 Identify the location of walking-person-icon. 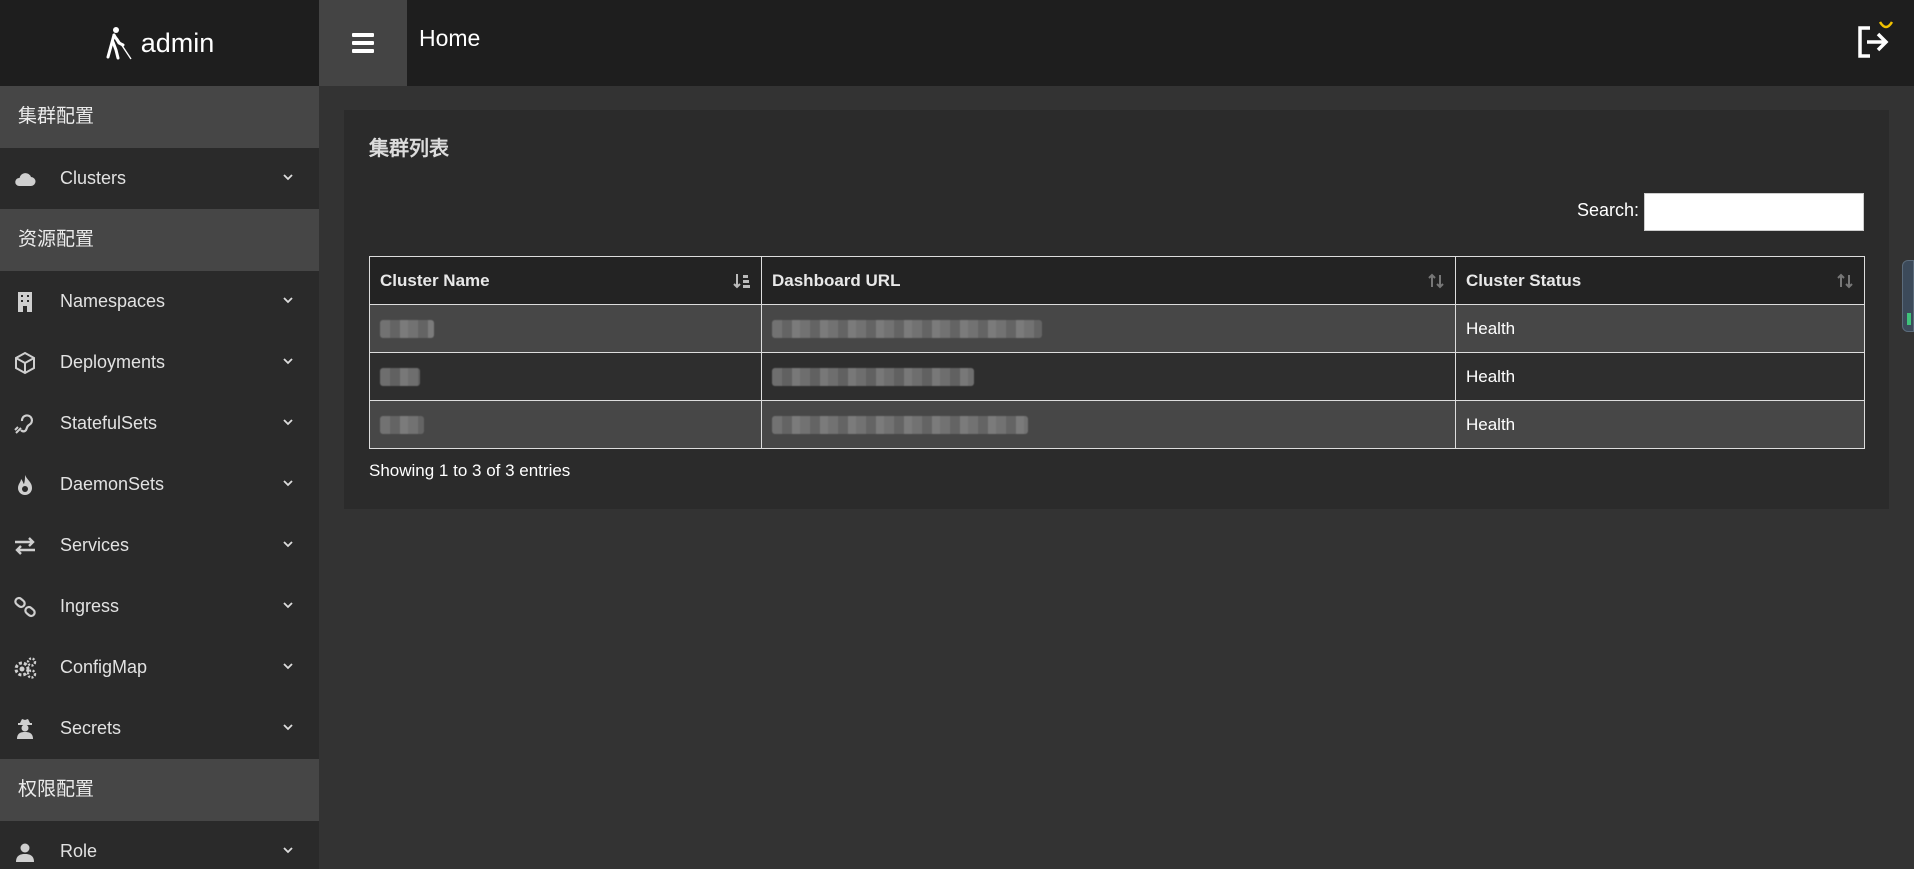
(119, 43).